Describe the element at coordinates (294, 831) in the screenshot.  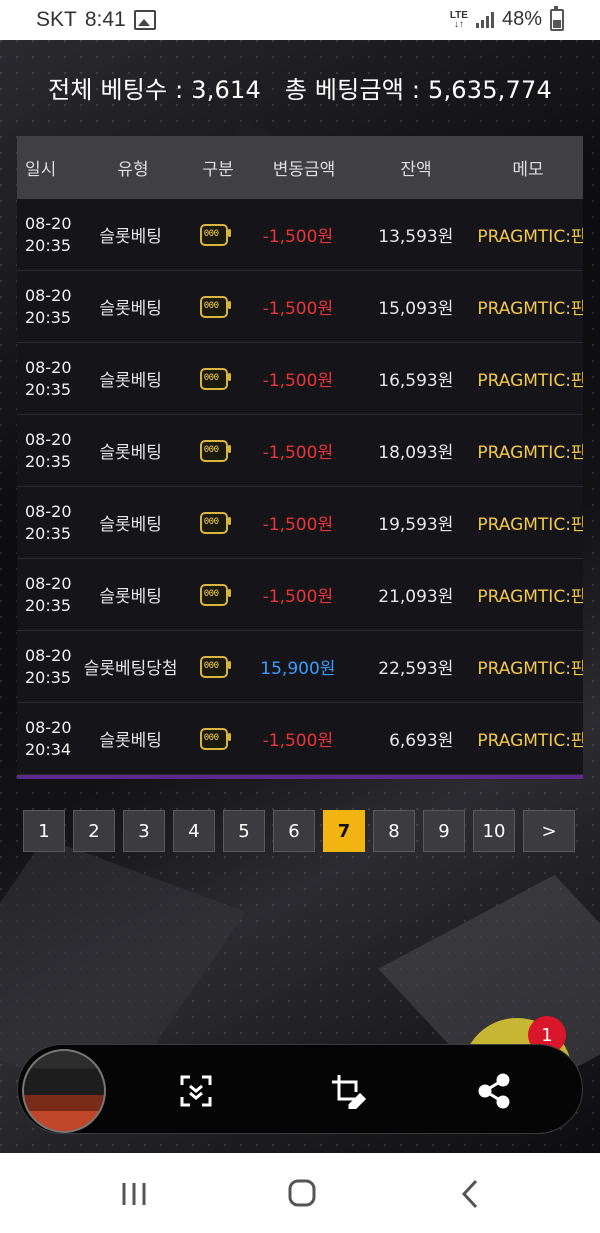
I see `page-button-6: 6` at that location.